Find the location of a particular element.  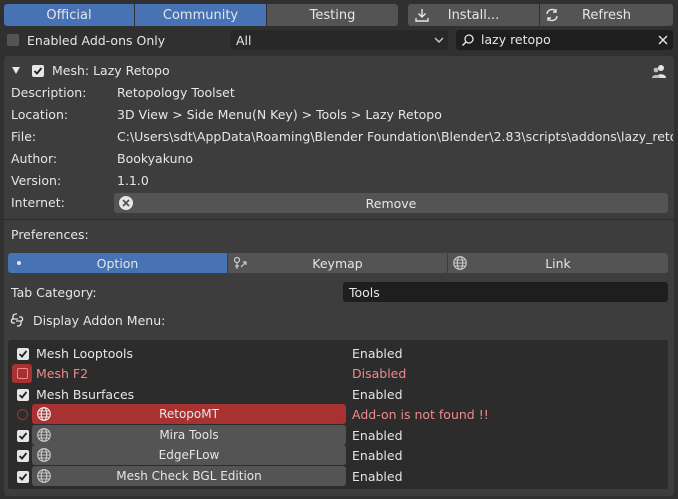

enabled-only-label: Enabled Add-ons Only is located at coordinates (96, 40).